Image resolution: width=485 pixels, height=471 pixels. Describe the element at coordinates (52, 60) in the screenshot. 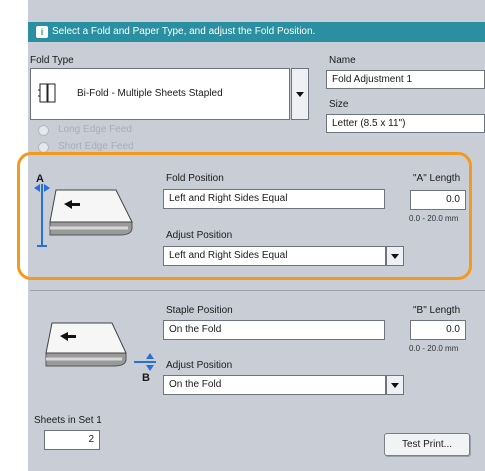

I see `fold-type-label: Fold Type` at that location.